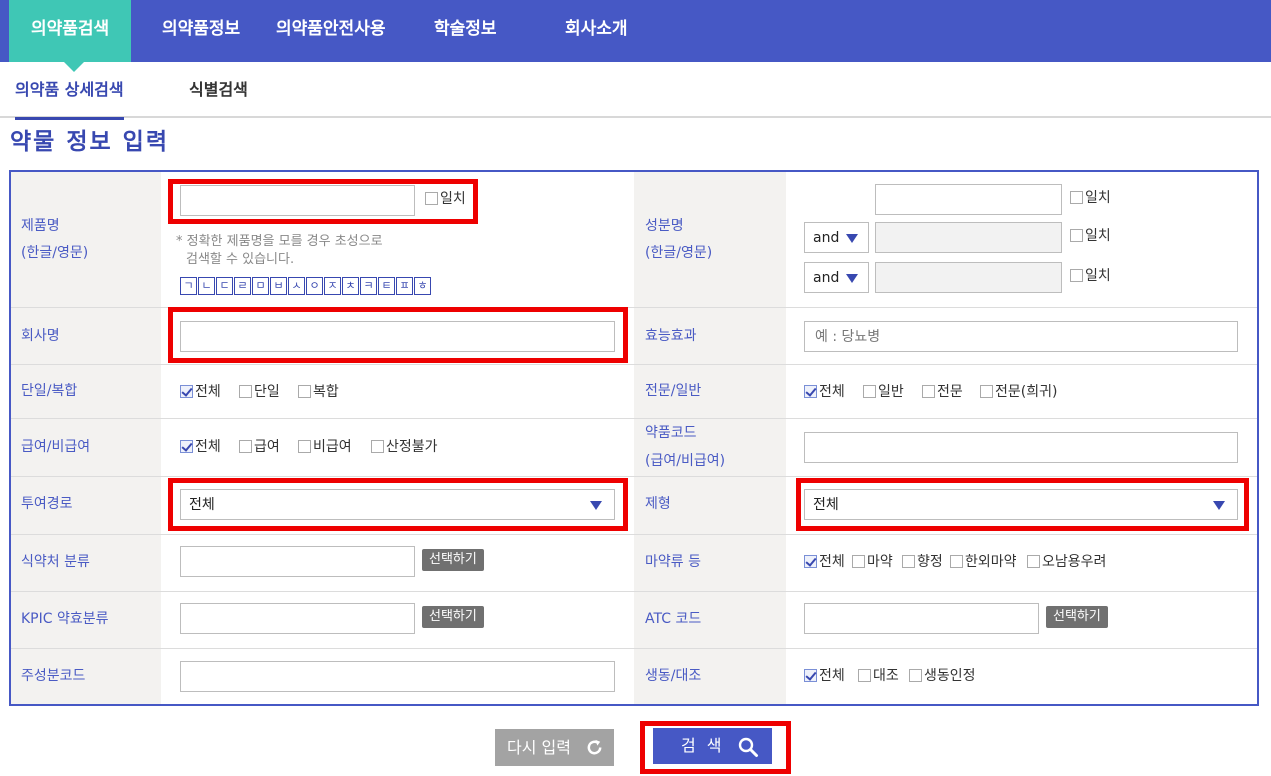 This screenshot has height=776, width=1271. Describe the element at coordinates (673, 676) in the screenshot. I see `label-bioequivalence: 생동/대조` at that location.